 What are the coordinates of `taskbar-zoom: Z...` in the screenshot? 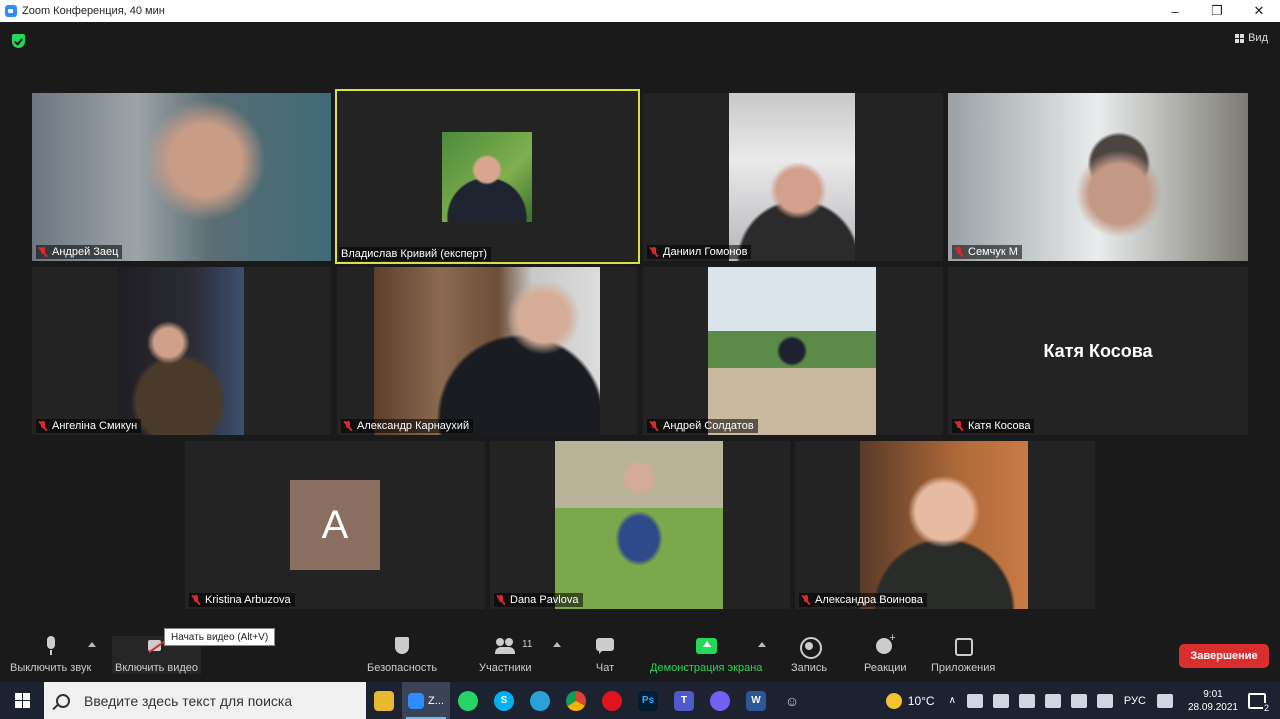 It's located at (426, 700).